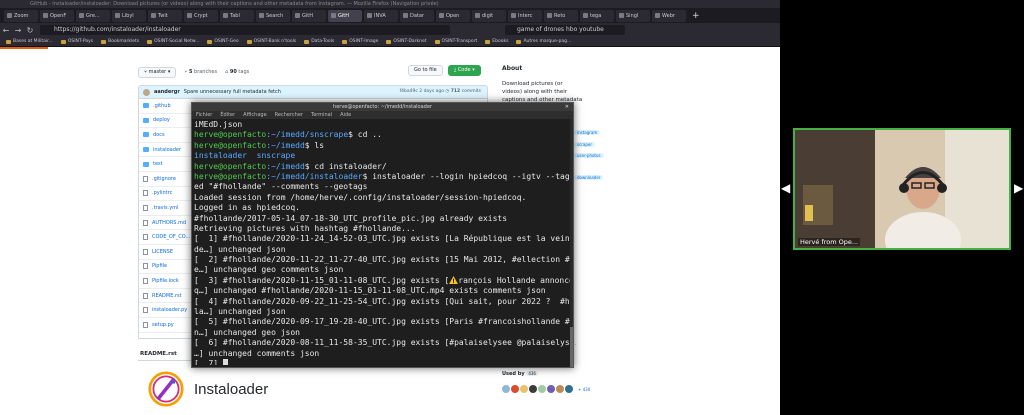 The width and height of the screenshot is (1024, 415). What do you see at coordinates (464, 70) in the screenshot?
I see `code-button: ⤓ Code ▾` at bounding box center [464, 70].